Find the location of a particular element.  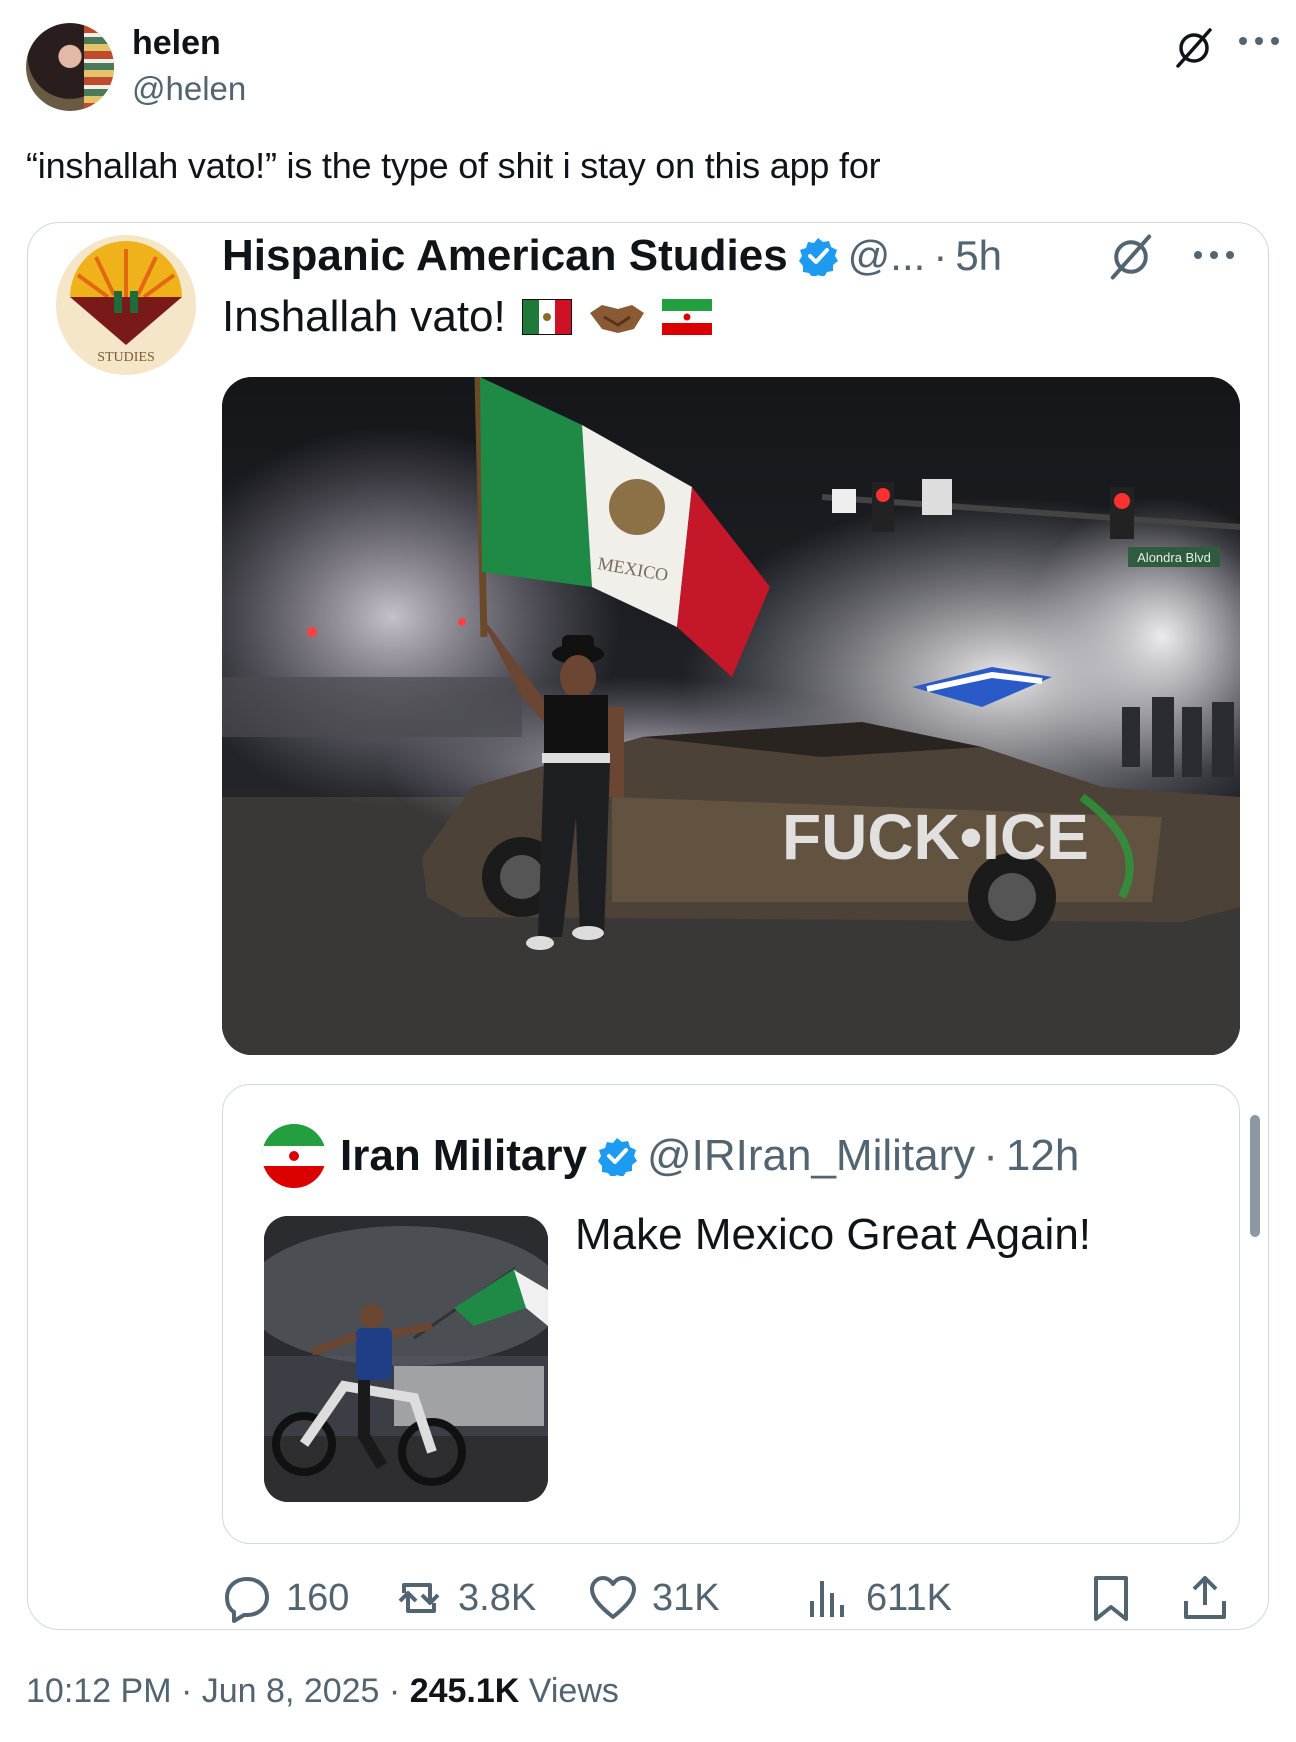

nested-author-name: Iran Military is located at coordinates (463, 1156).